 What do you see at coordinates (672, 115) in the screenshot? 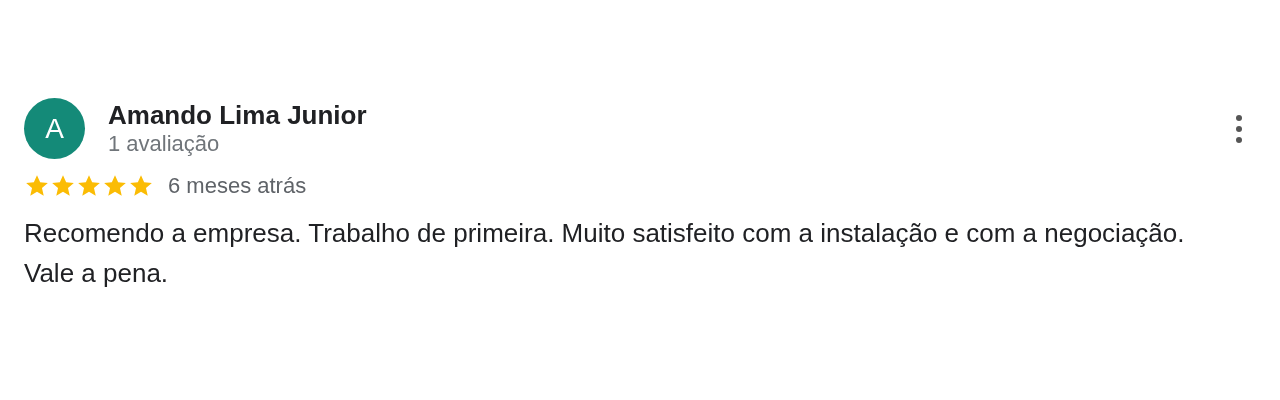
I see `author-name: Amando Lima Junior` at bounding box center [672, 115].